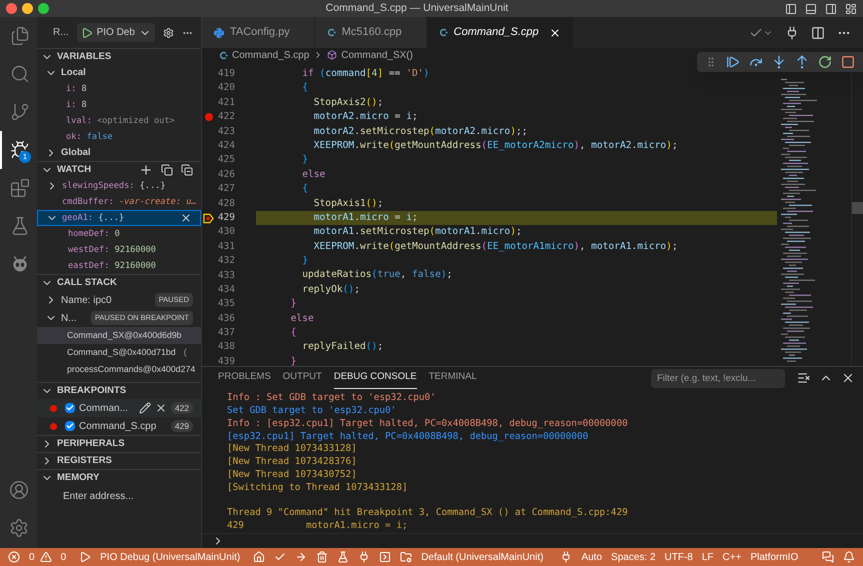 This screenshot has height=566, width=863. Describe the element at coordinates (375, 378) in the screenshot. I see `panel-tab: DEBUG CONSOLE` at that location.